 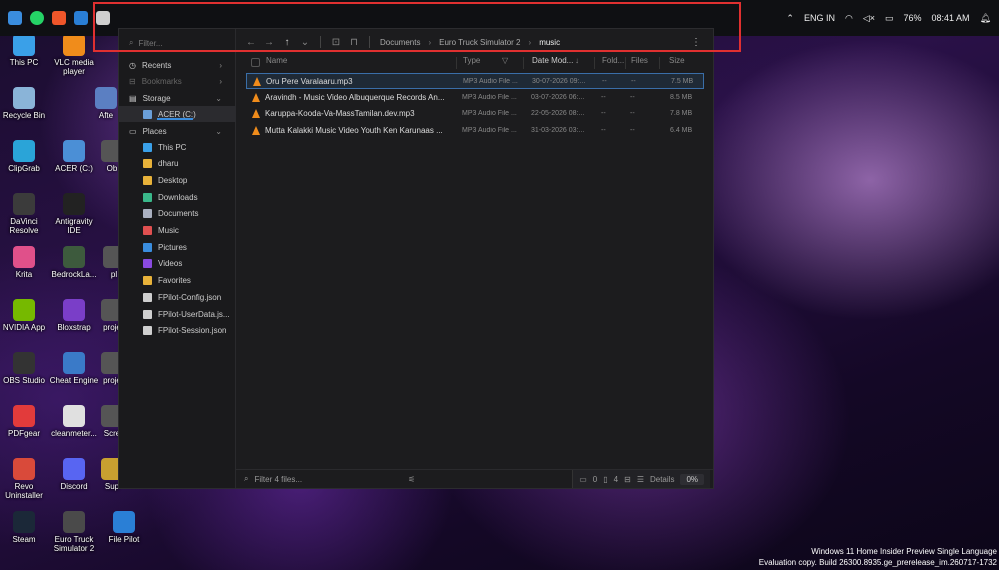 I want to click on desktop-icon: Euro Truck Simulator 2, so click(x=74, y=532).